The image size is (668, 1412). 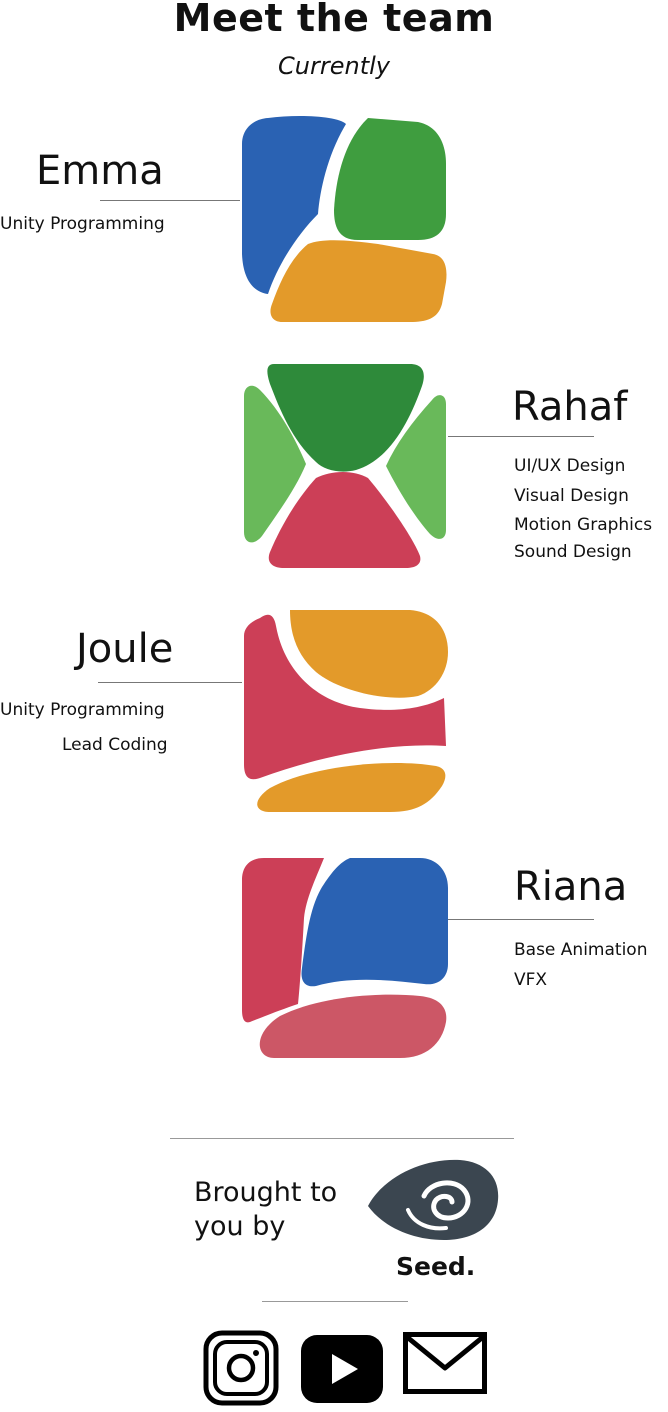 I want to click on riana-avatar-glyph, so click(x=345, y=958).